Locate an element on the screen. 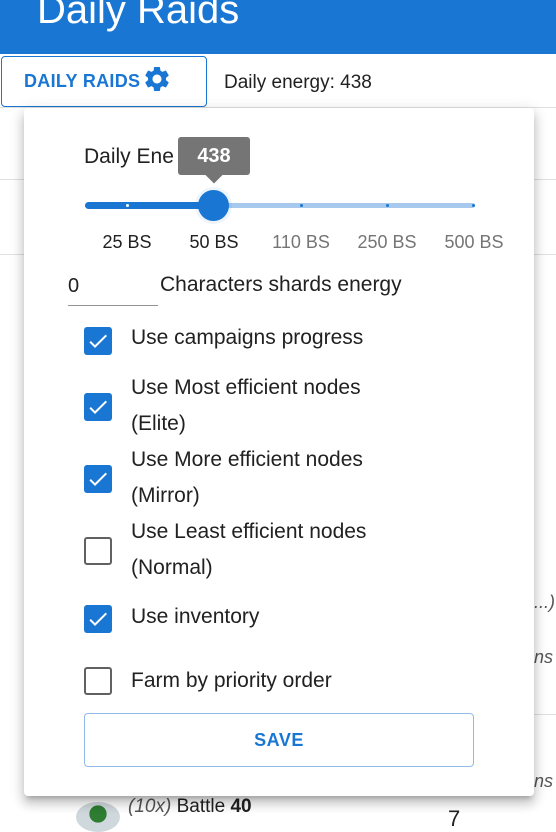 This screenshot has height=832, width=556. save-button: SAVE is located at coordinates (279, 740).